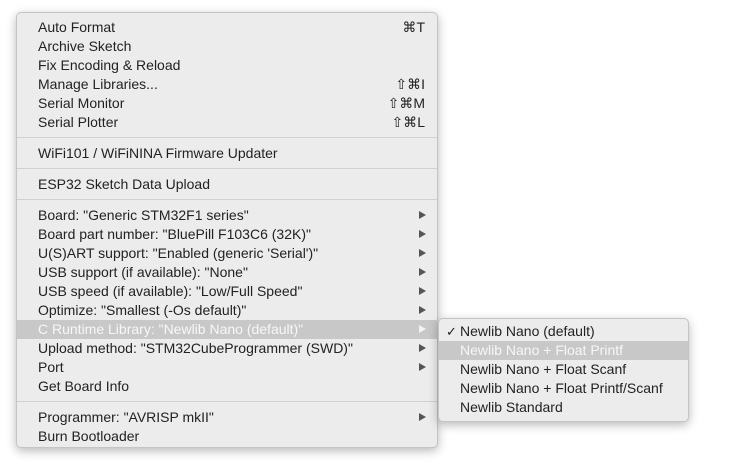 The height and width of the screenshot is (470, 740). Describe the element at coordinates (109, 65) in the screenshot. I see `menu-item-label: Fix Encoding & Reload` at that location.